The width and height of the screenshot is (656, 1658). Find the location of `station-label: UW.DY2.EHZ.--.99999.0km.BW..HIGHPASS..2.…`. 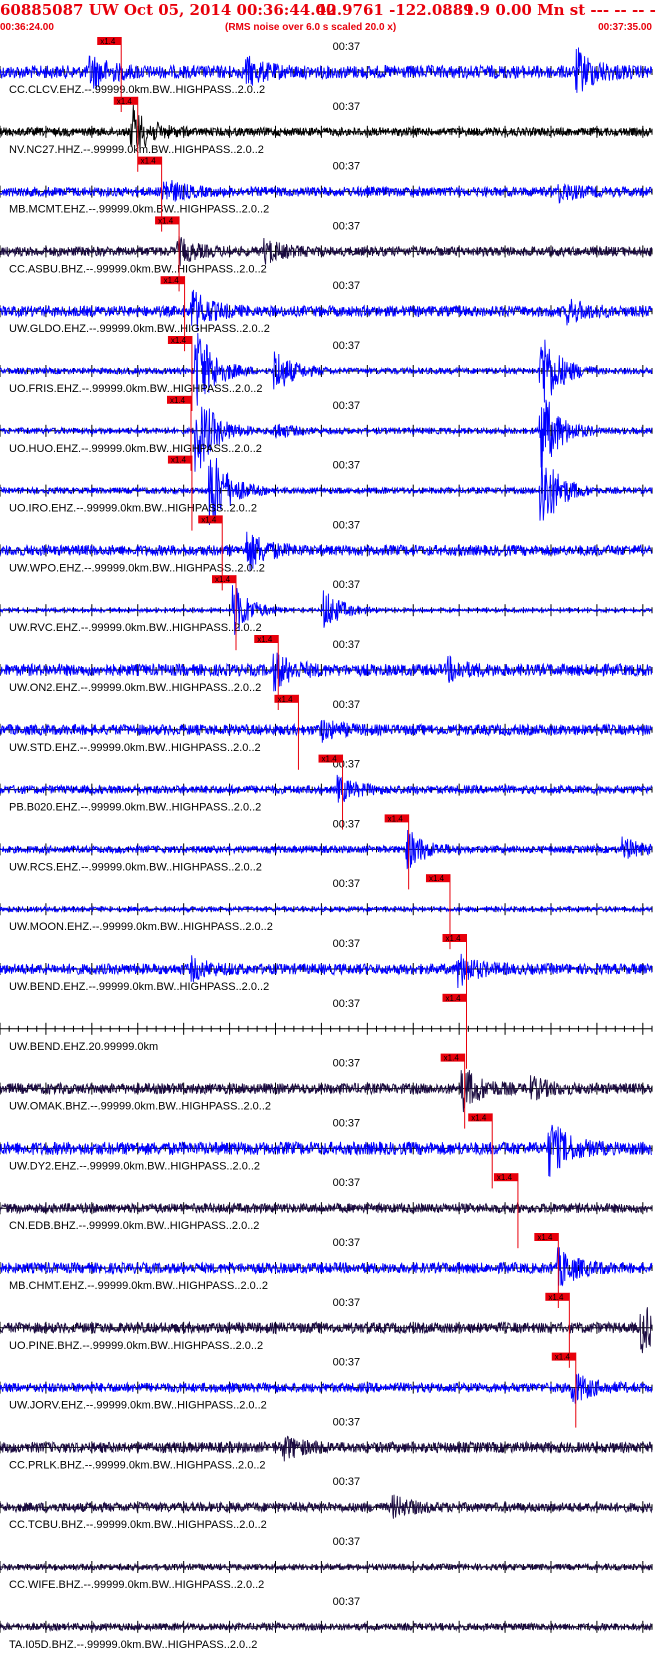

station-label: UW.DY2.EHZ.--.99999.0km.BW..HIGHPASS..2.… is located at coordinates (134, 1166).